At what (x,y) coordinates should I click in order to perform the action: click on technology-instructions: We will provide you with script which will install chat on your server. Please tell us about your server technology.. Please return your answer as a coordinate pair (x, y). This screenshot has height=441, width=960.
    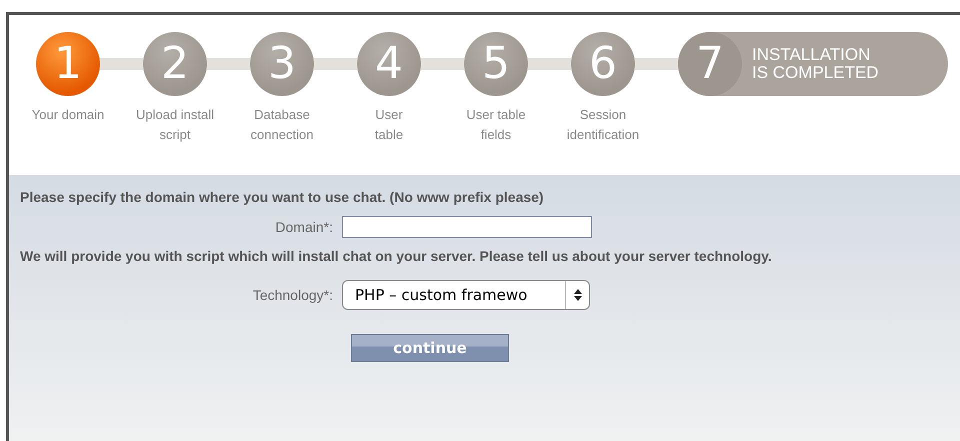
    Looking at the image, I should click on (396, 256).